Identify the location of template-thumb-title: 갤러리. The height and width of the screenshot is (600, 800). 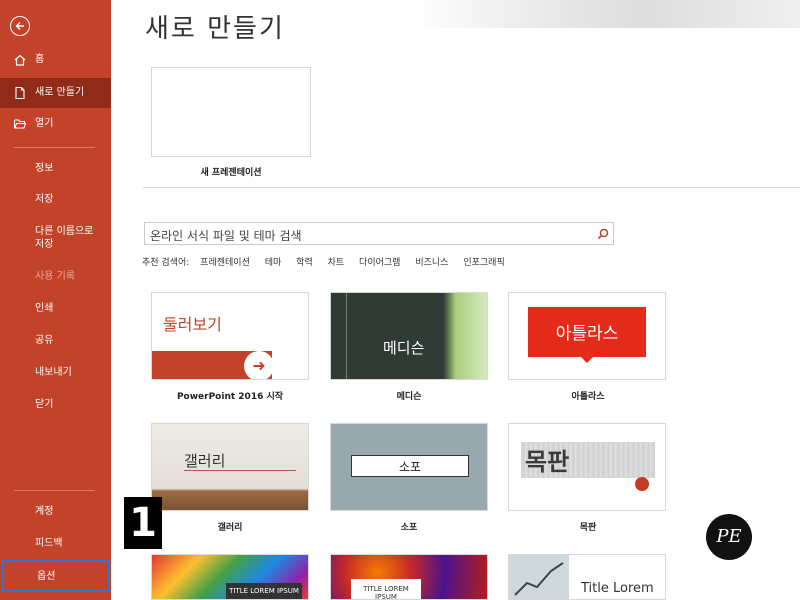
(205, 461).